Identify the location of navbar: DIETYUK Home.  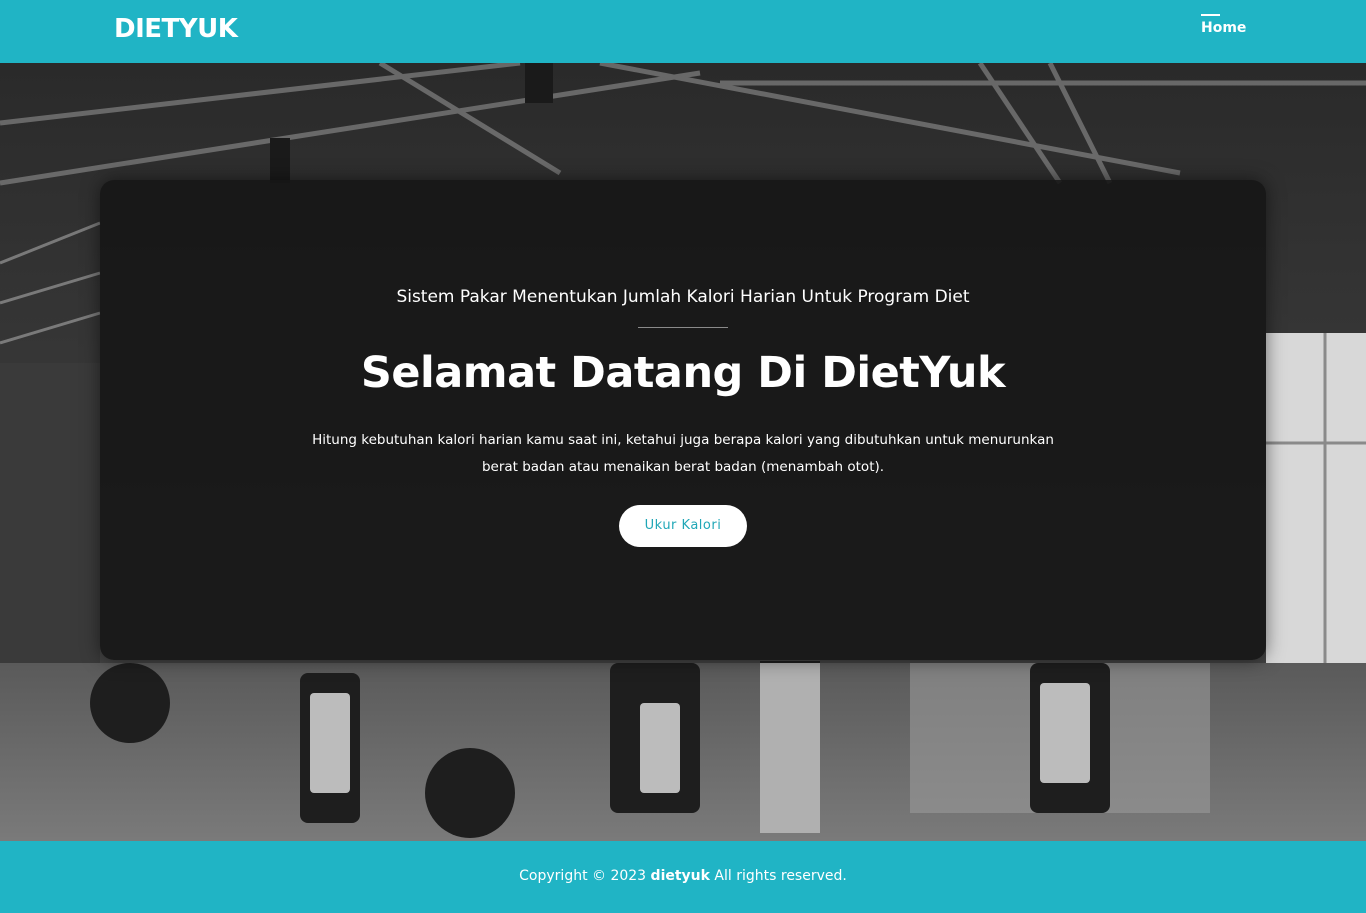
(683, 31).